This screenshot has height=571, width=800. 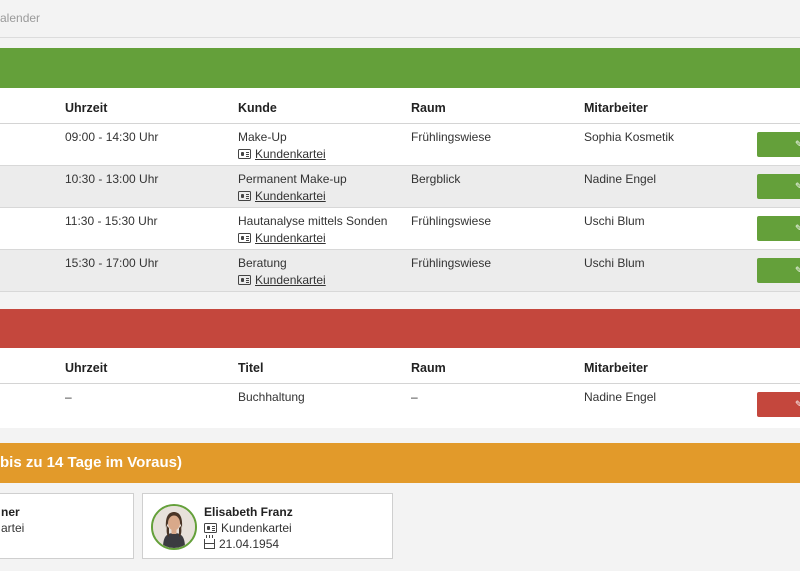 What do you see at coordinates (68, 397) in the screenshot?
I see `blocker-time: –` at bounding box center [68, 397].